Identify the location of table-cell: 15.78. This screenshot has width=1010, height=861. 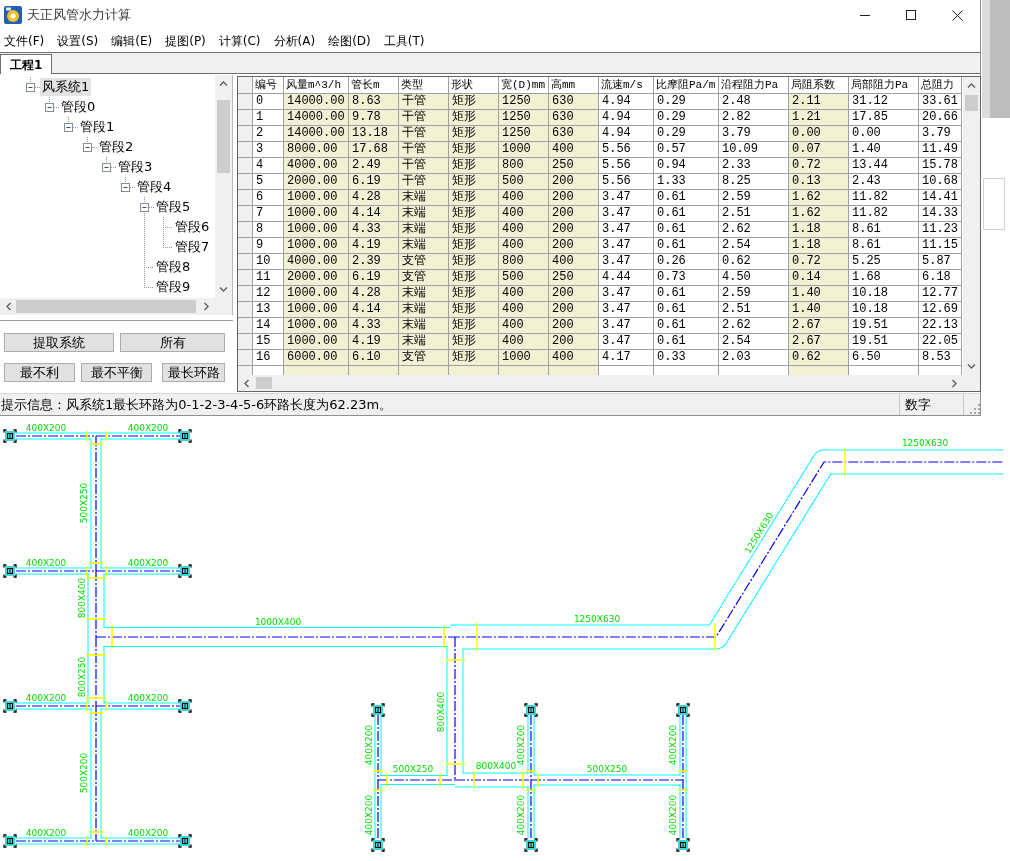
(940, 166).